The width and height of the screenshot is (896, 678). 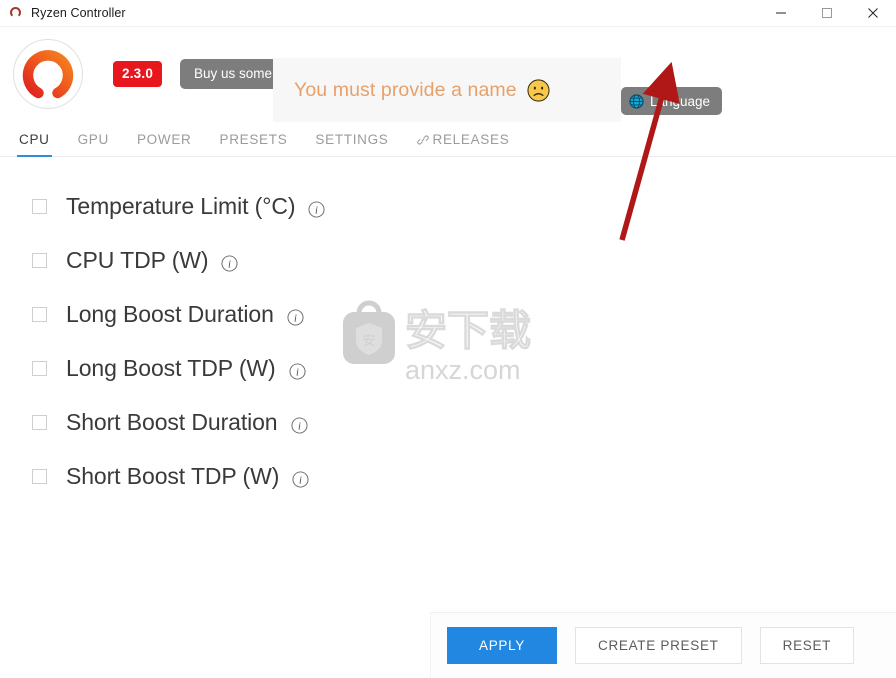 What do you see at coordinates (39, 476) in the screenshot?
I see `checkbox-short-boost-tdp` at bounding box center [39, 476].